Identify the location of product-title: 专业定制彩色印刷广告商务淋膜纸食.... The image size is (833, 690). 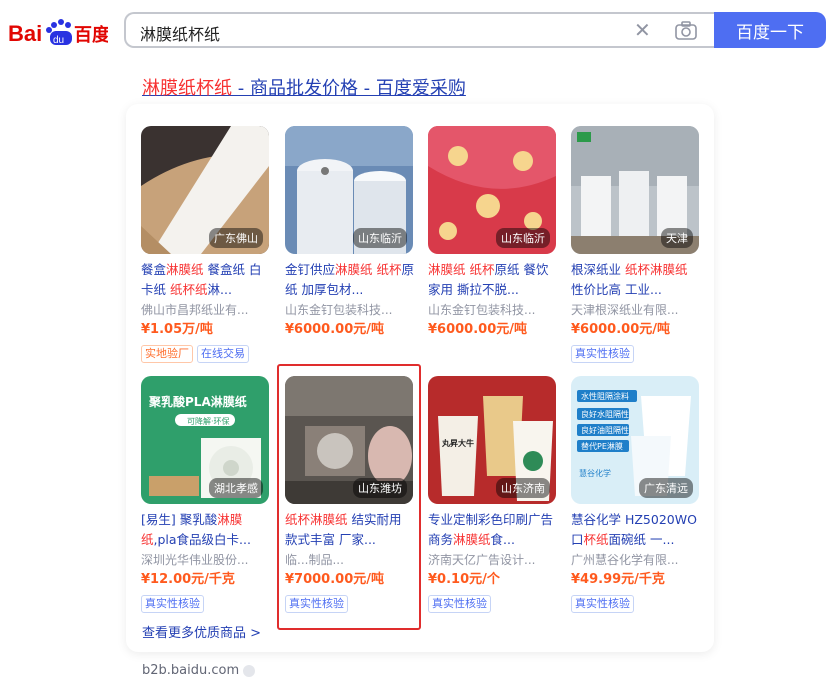
(493, 530).